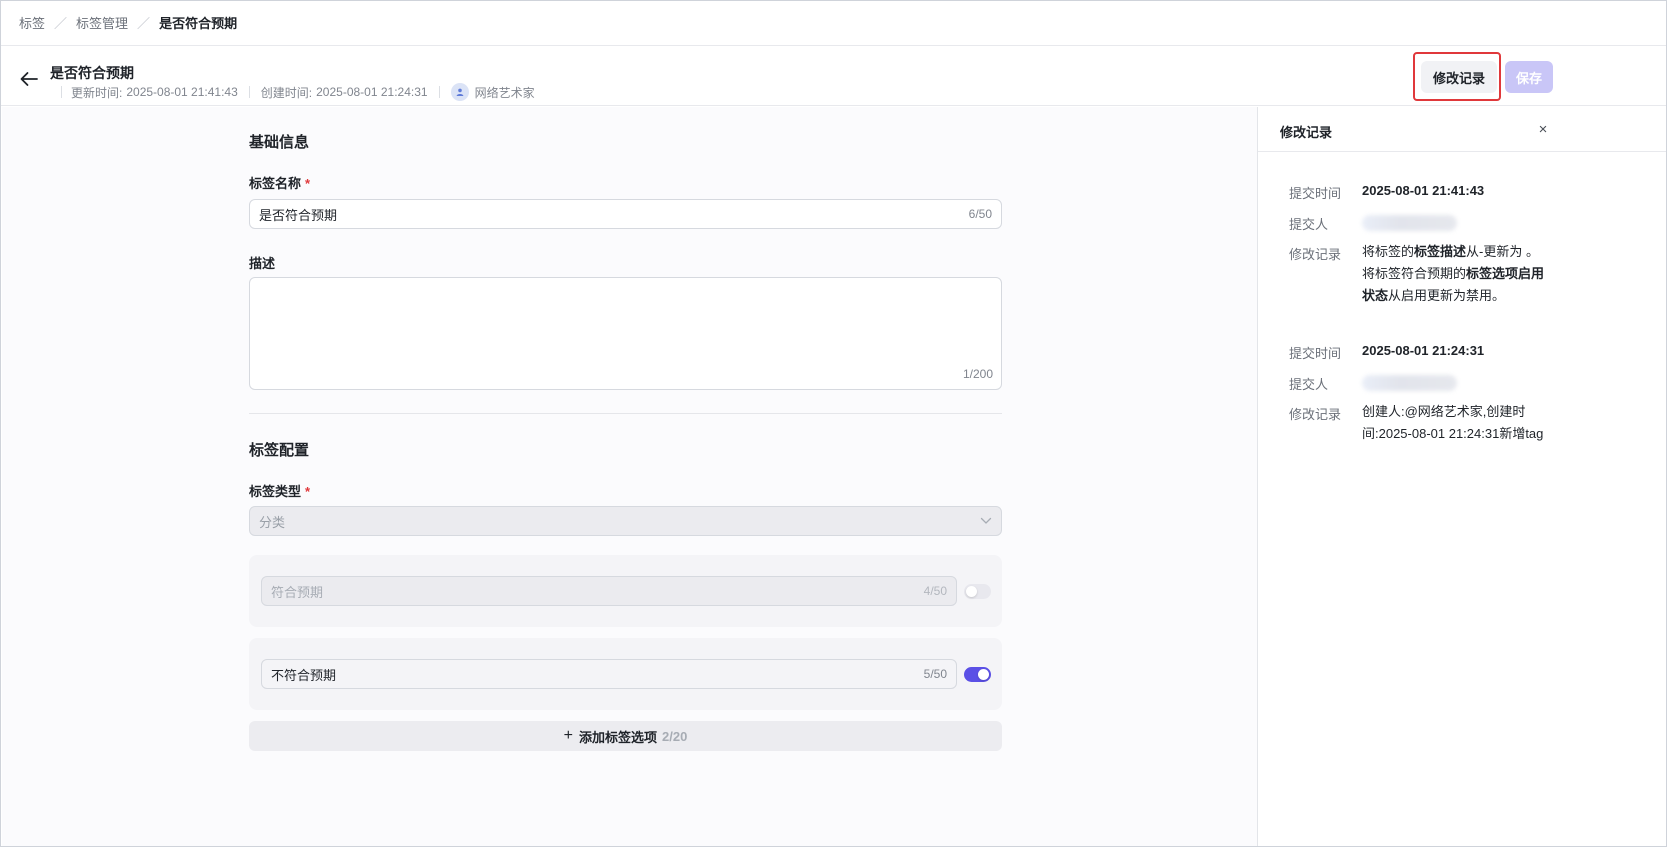  What do you see at coordinates (182, 92) in the screenshot?
I see `updated-time-value: 2025-08-01 21:41:43` at bounding box center [182, 92].